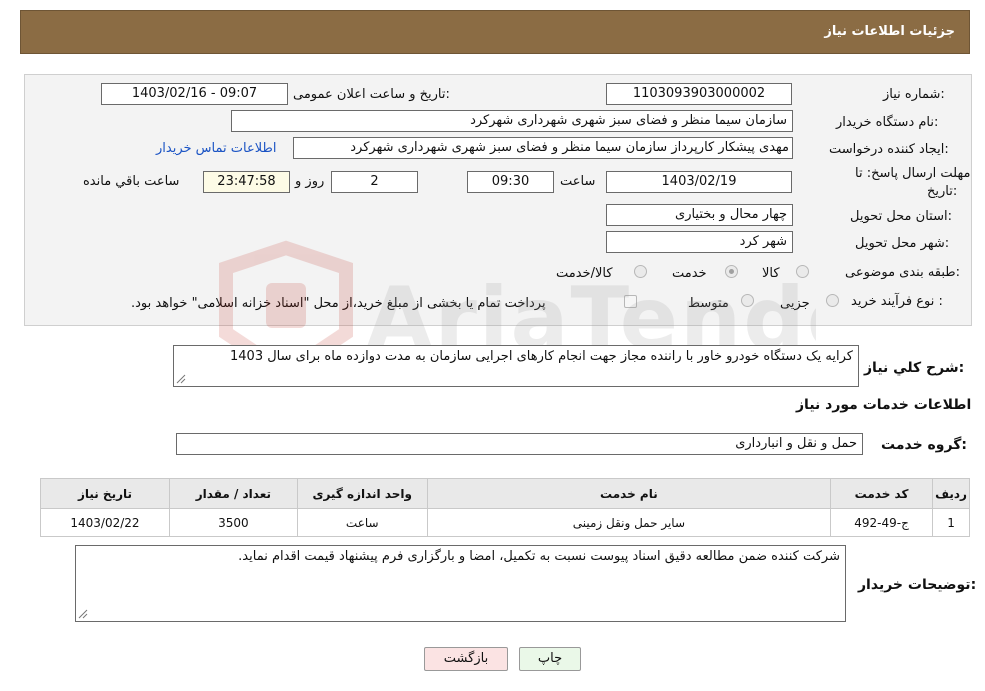 Image resolution: width=985 pixels, height=691 pixels. Describe the element at coordinates (629, 522) in the screenshot. I see `cell-service-name: سایر حمل ونقل زمینی` at that location.